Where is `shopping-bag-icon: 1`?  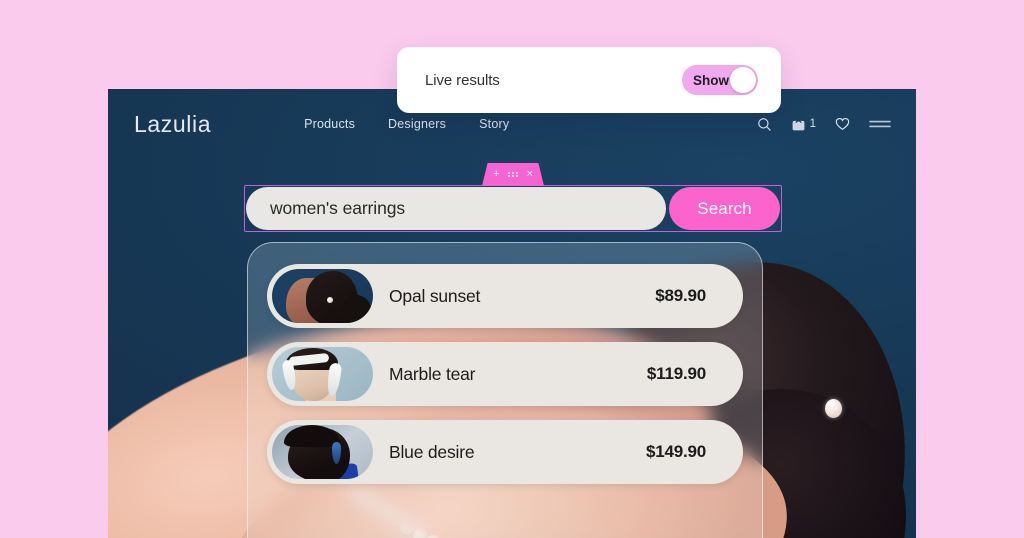
shopping-bag-icon: 1 is located at coordinates (803, 124).